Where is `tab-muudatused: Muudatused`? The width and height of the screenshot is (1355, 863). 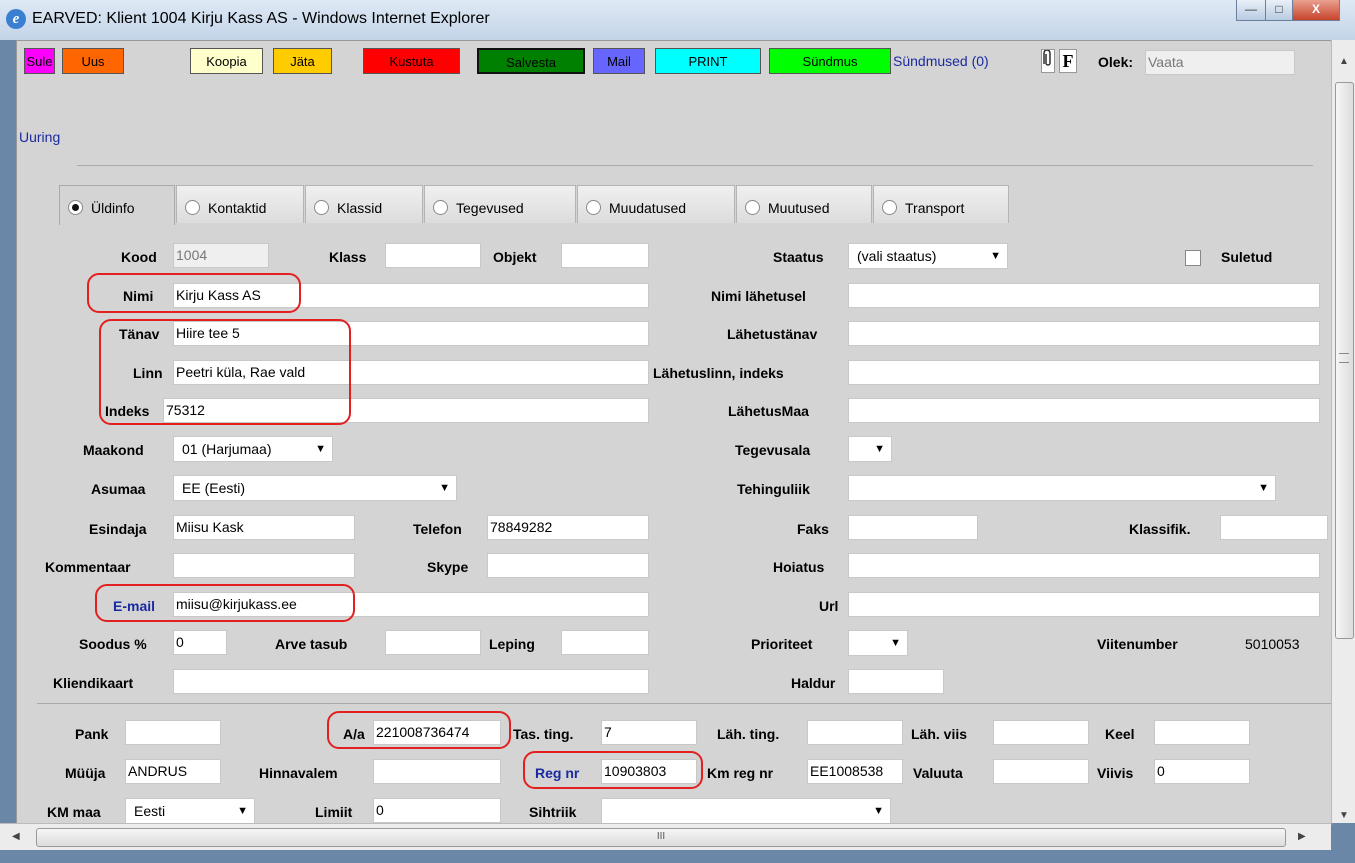 tab-muudatused: Muudatused is located at coordinates (656, 204).